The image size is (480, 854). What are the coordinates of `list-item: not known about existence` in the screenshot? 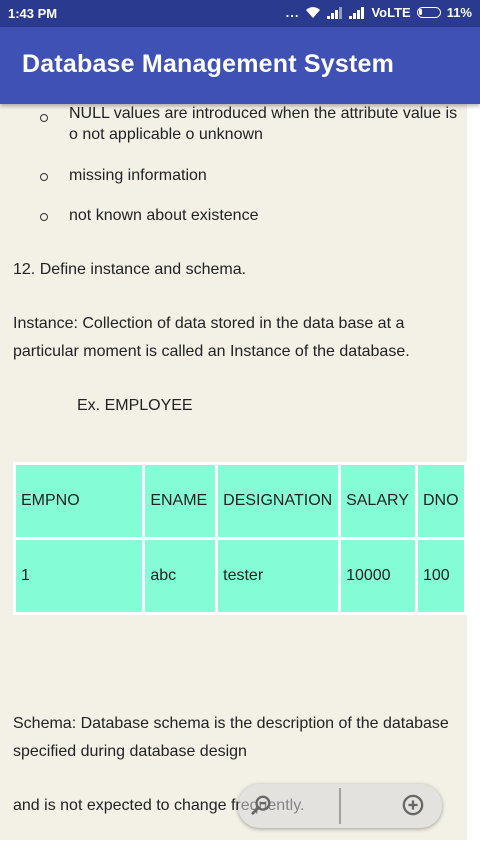 It's located at (164, 215).